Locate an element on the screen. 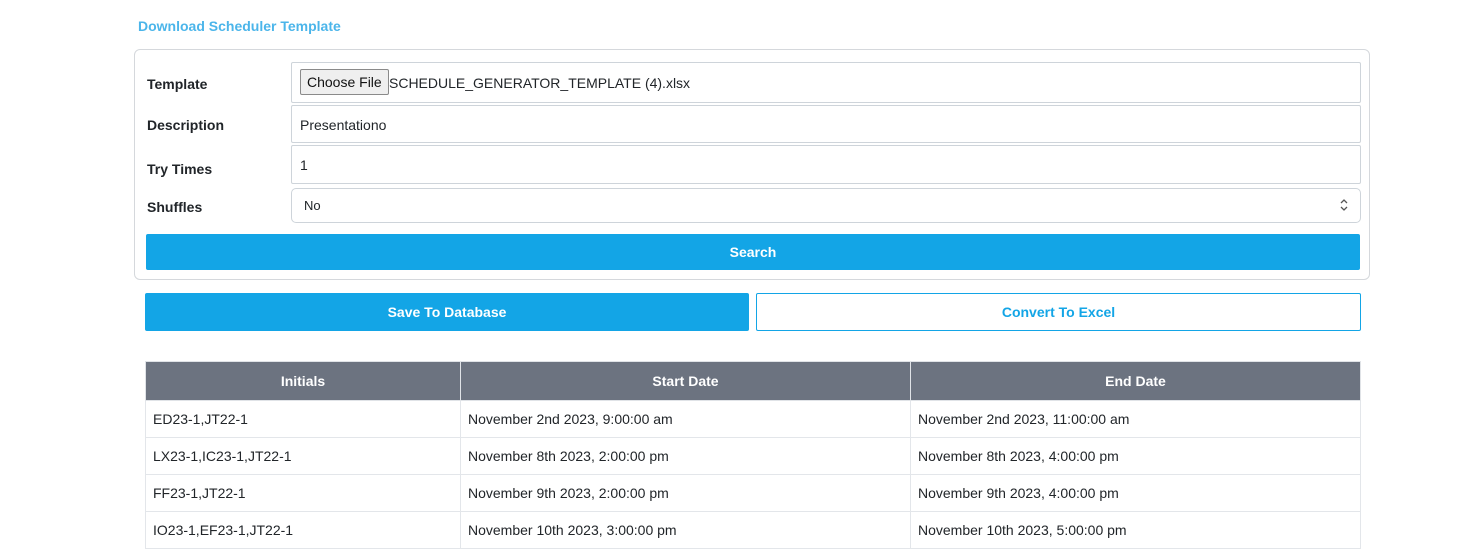  cell-start-date: November 9th 2023, 2:00:00 pm is located at coordinates (685, 493).